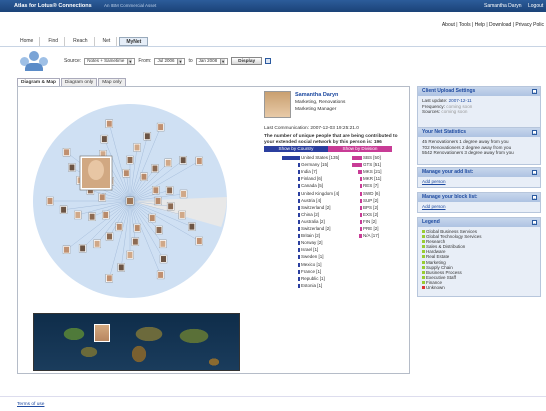 This screenshot has height=411, width=546. What do you see at coordinates (268, 61) in the screenshot?
I see `settings-icon` at bounding box center [268, 61].